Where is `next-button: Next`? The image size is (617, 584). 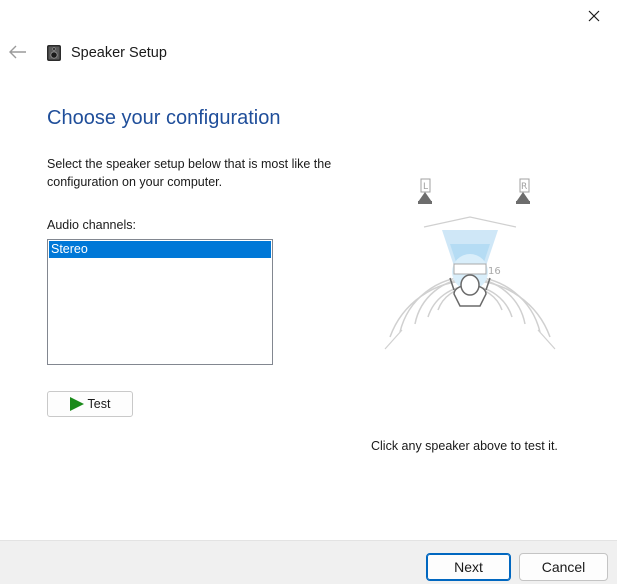 next-button: Next is located at coordinates (468, 567).